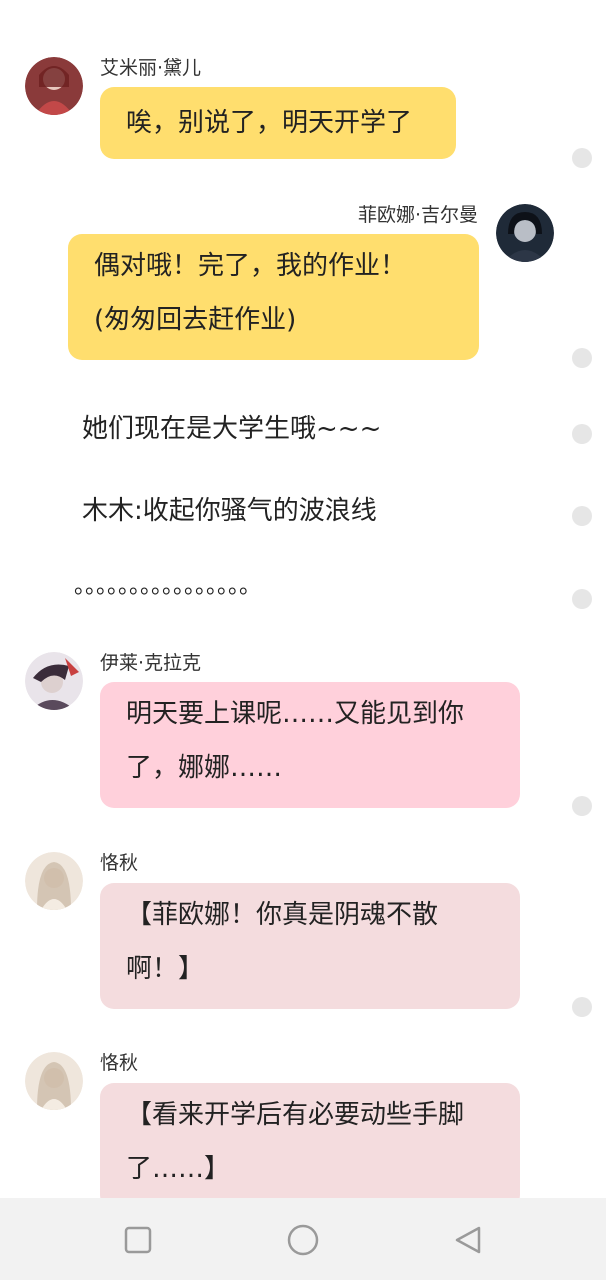  I want to click on bubble-text-line: 唉，别说了，明天开学了, so click(269, 123).